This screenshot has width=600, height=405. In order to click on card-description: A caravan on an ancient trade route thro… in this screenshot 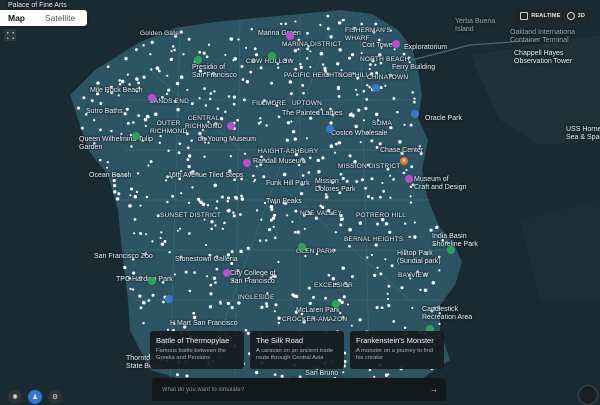, I will do `click(295, 354)`.